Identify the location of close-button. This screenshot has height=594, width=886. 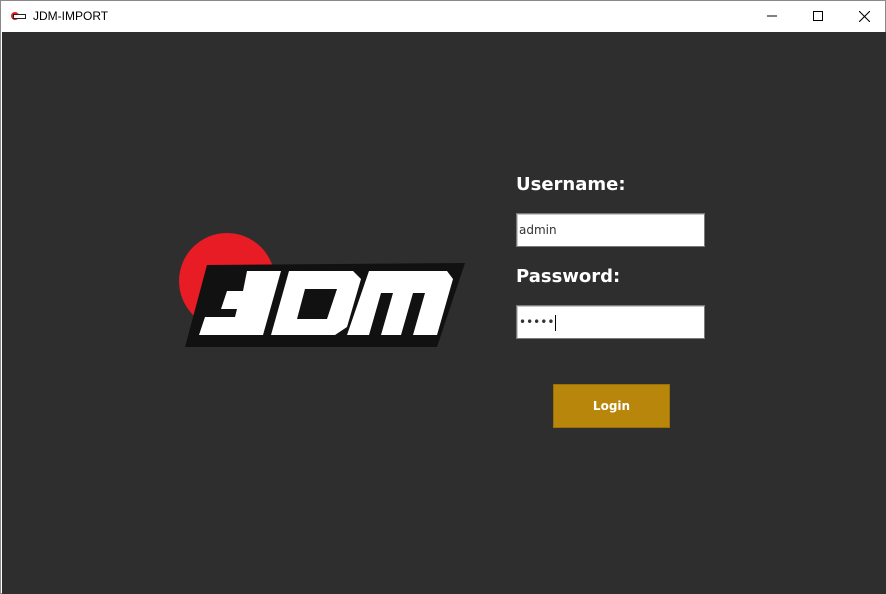
(863, 16).